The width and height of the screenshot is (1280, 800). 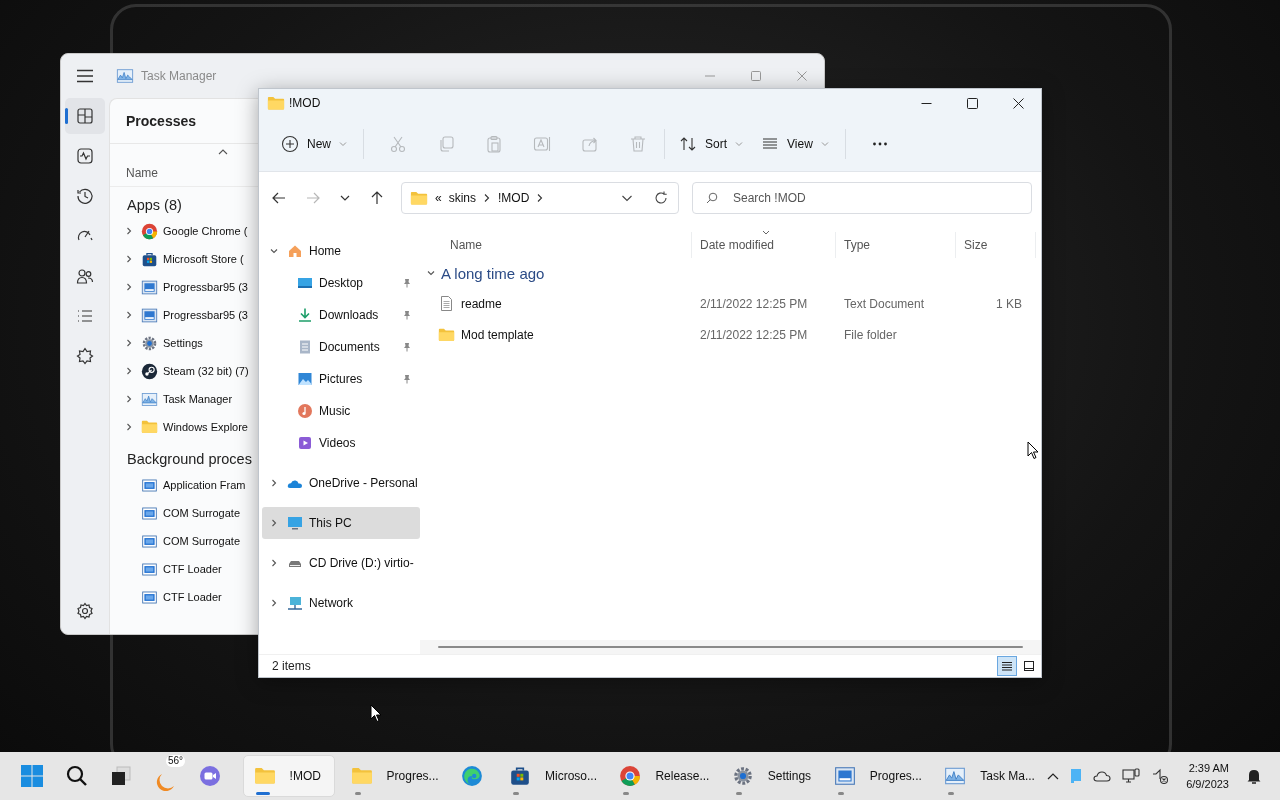 What do you see at coordinates (121, 776) in the screenshot?
I see `task-view-icon` at bounding box center [121, 776].